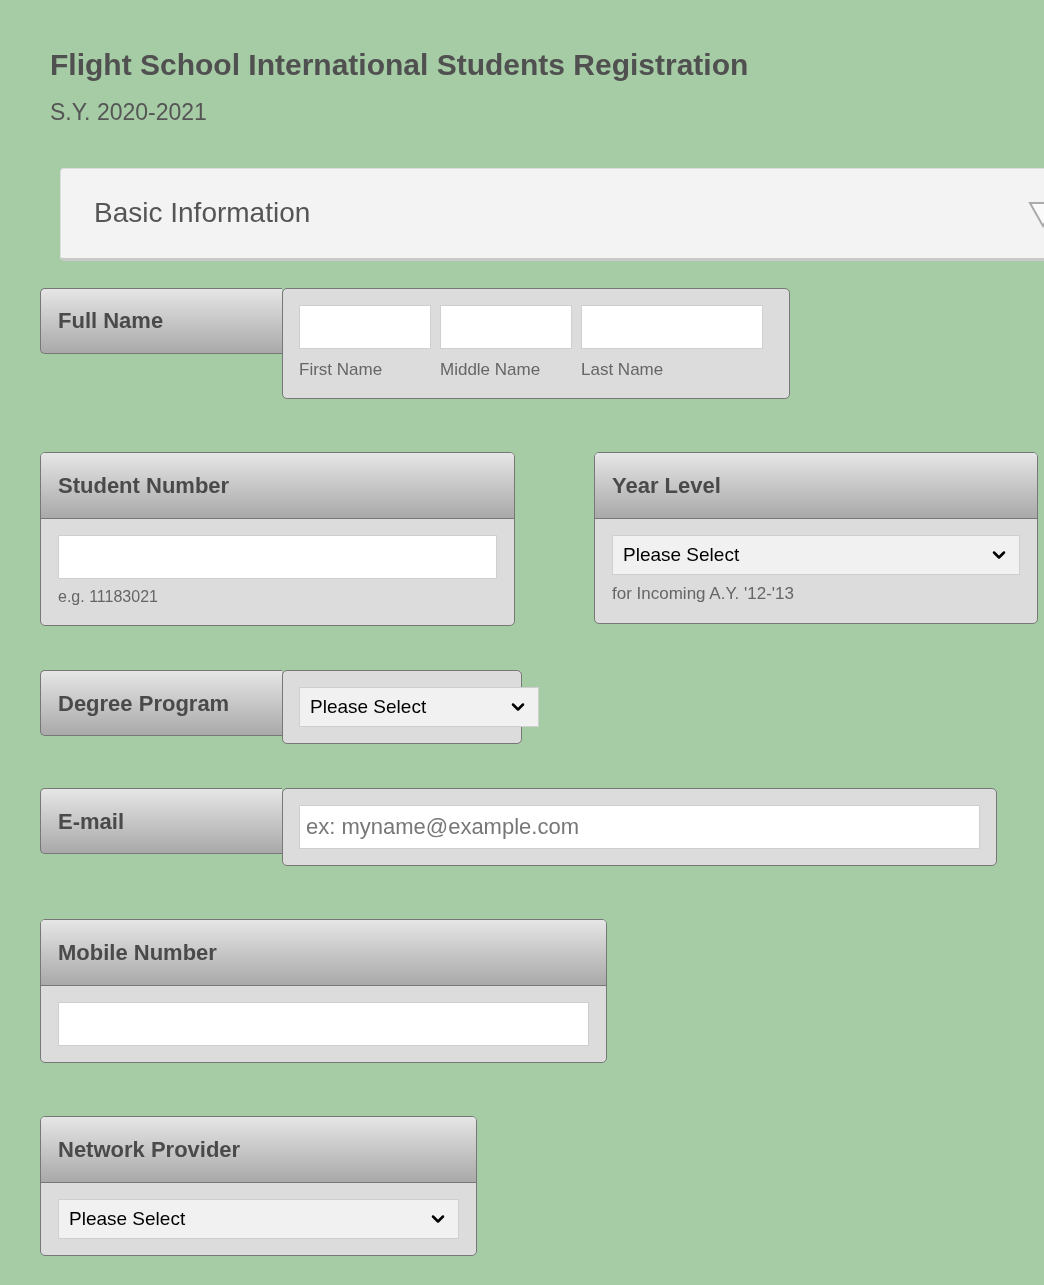  What do you see at coordinates (258, 1150) in the screenshot?
I see `field-label: Network Provider` at bounding box center [258, 1150].